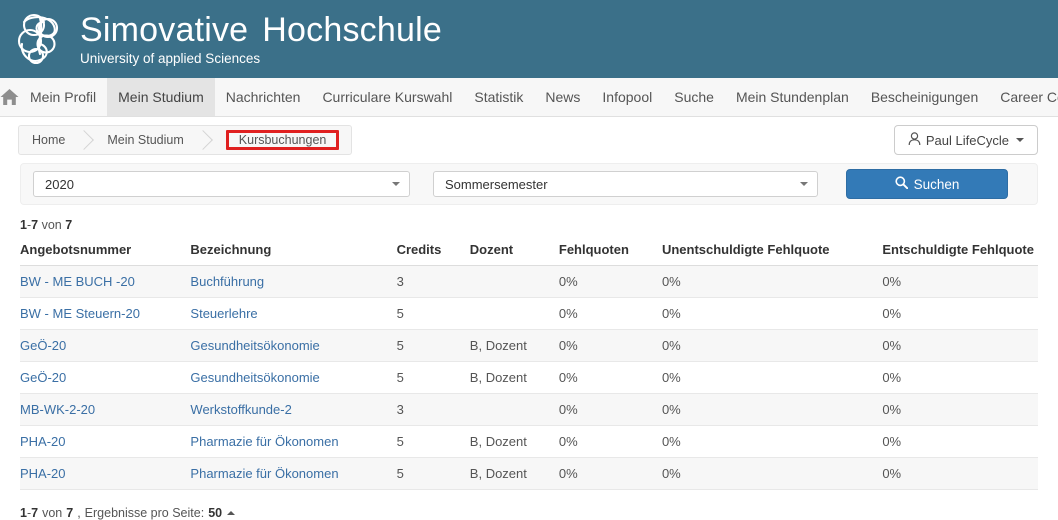 This screenshot has height=520, width=1058. What do you see at coordinates (144, 140) in the screenshot?
I see `breadcrumb-item-mein-studium: Mein Studium` at bounding box center [144, 140].